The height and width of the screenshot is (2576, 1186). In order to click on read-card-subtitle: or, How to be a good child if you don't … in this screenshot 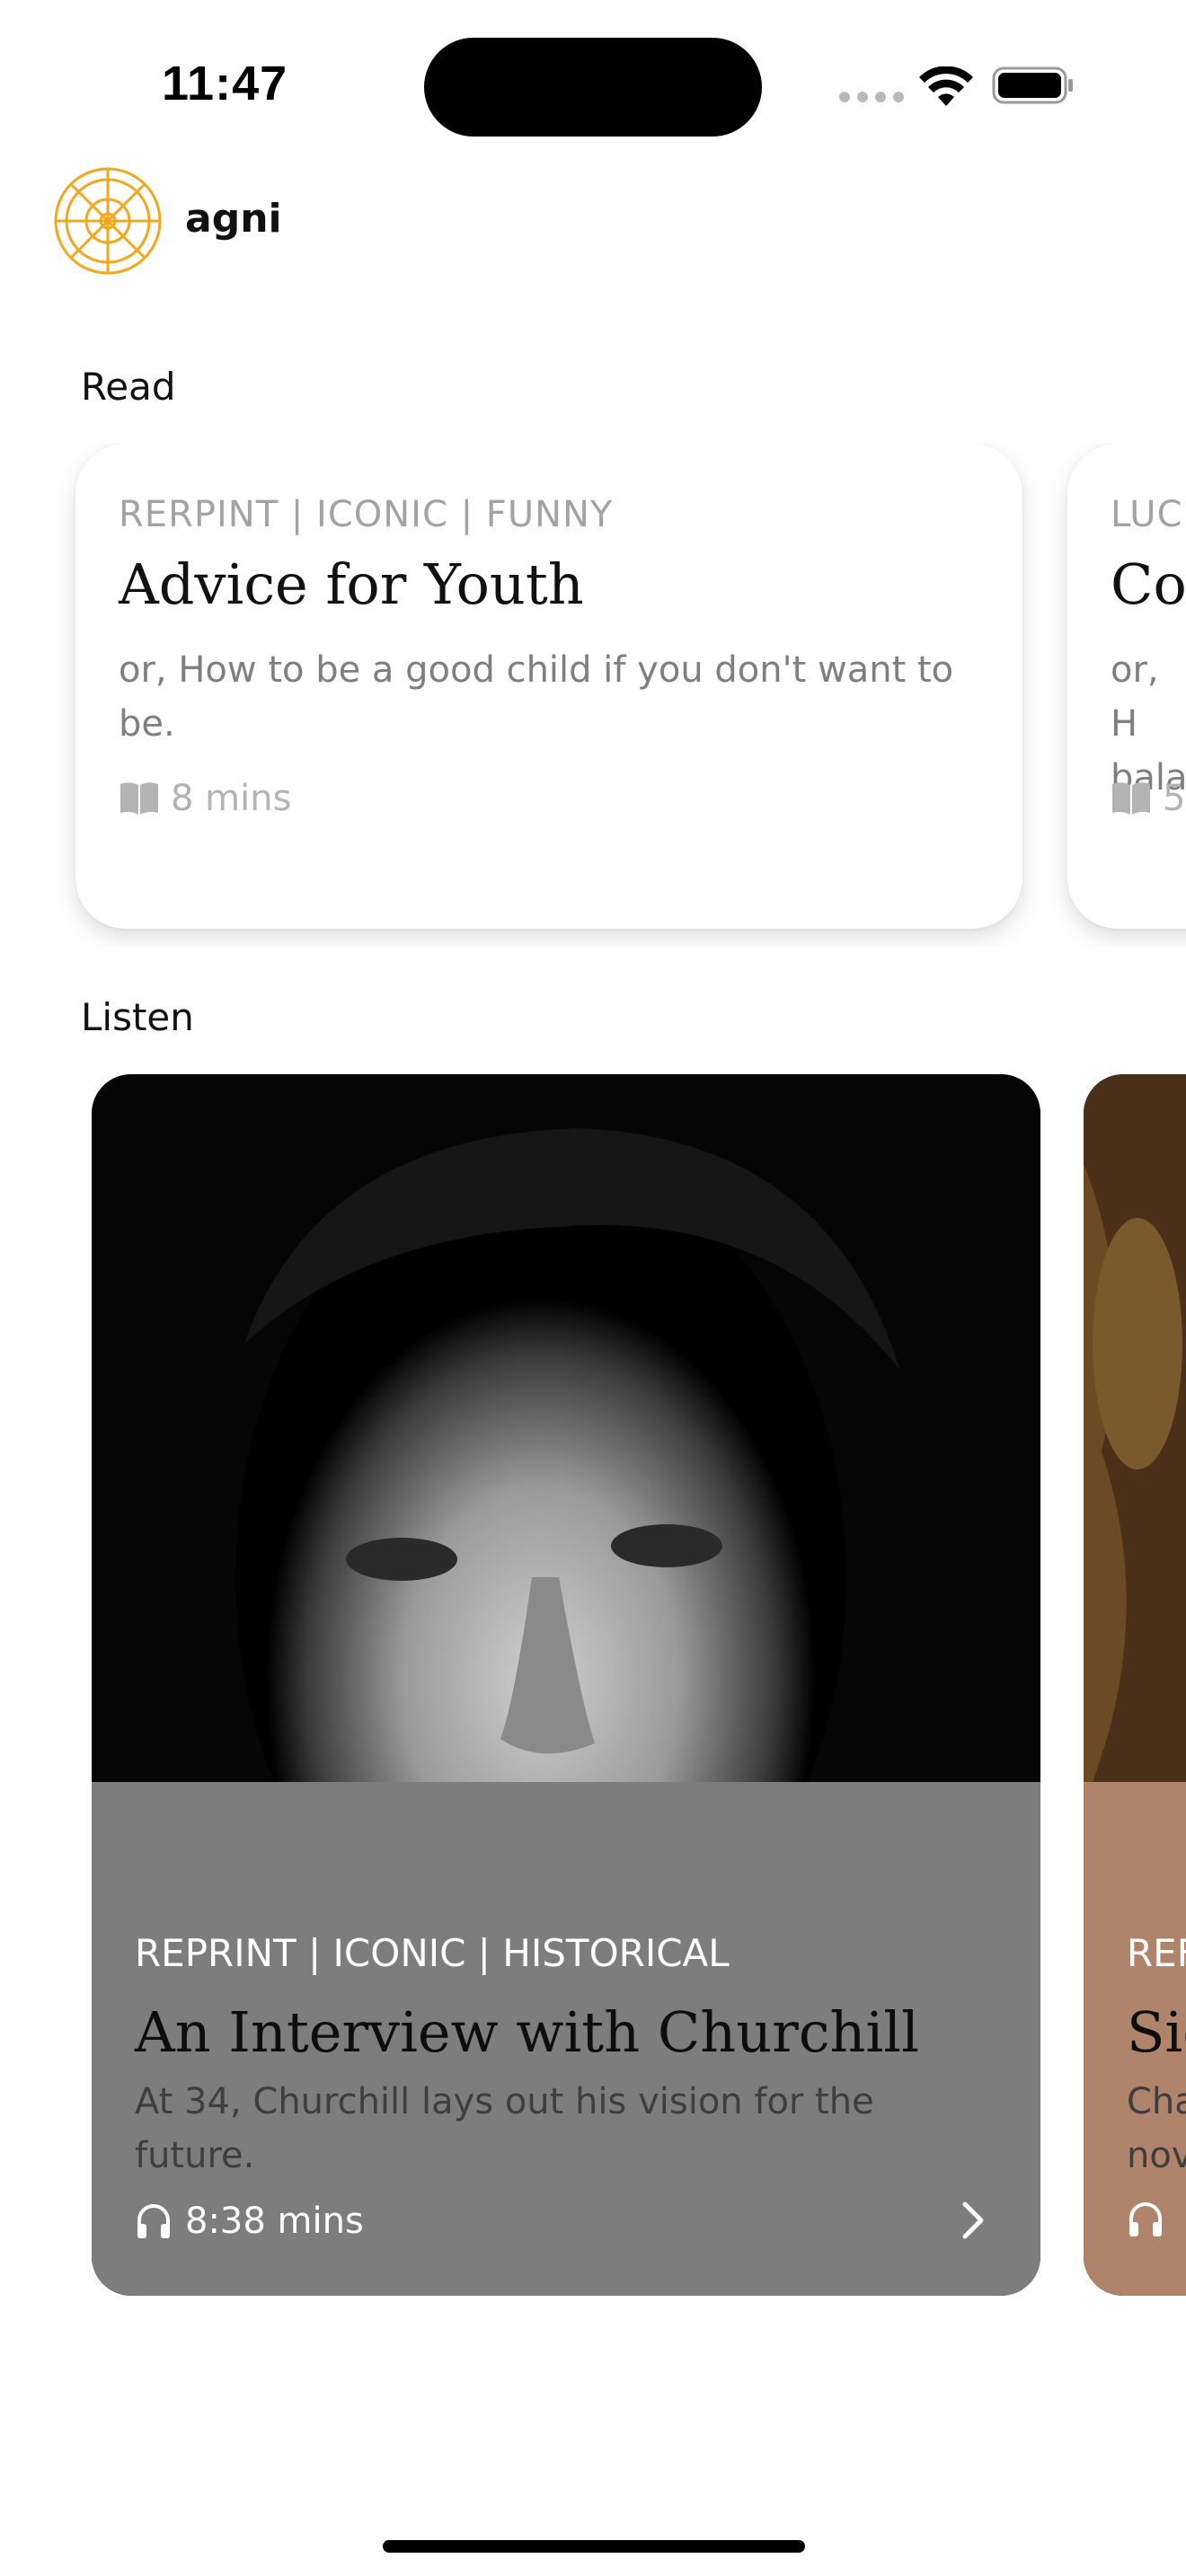, I will do `click(536, 697)`.